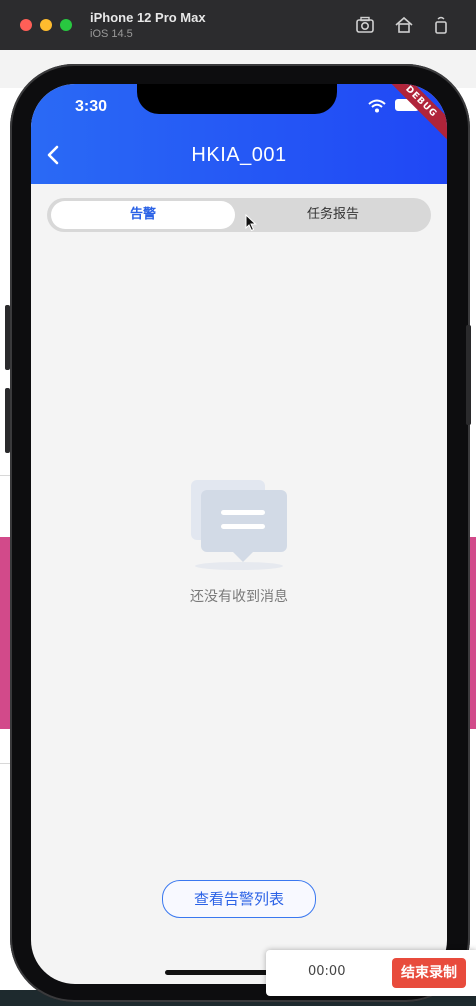 This screenshot has height=1006, width=476. What do you see at coordinates (66, 25) in the screenshot?
I see `zoom-window-button` at bounding box center [66, 25].